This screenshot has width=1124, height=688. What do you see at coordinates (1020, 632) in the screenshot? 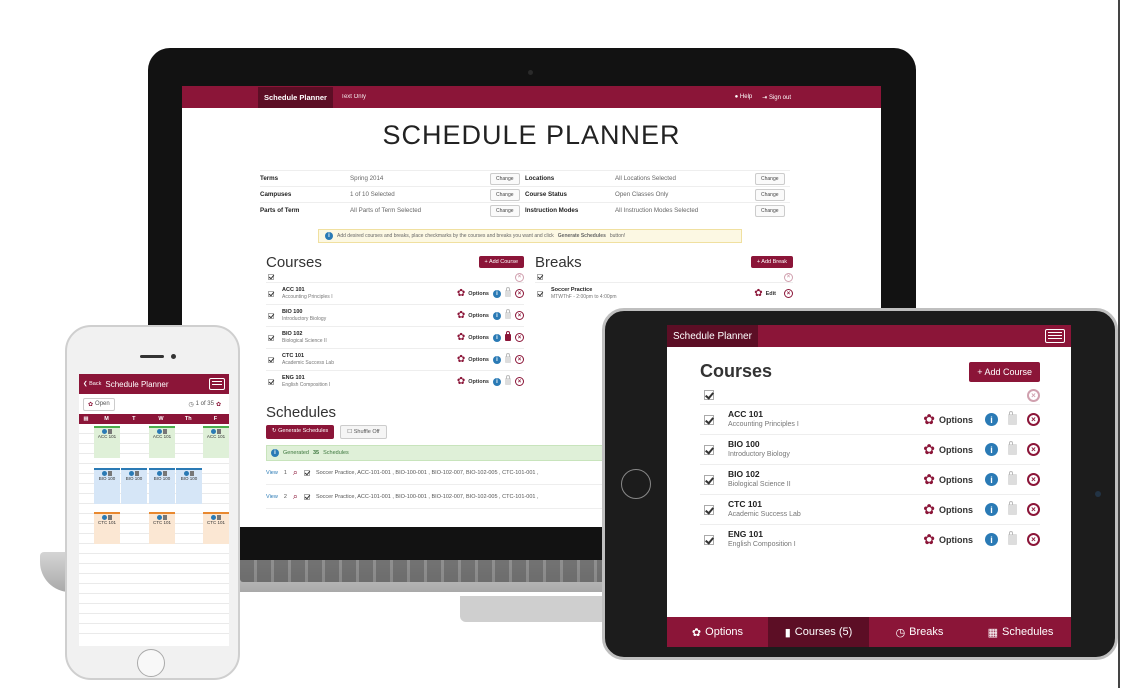
I see `tab-schedules: ▦ Schedules` at bounding box center [1020, 632].